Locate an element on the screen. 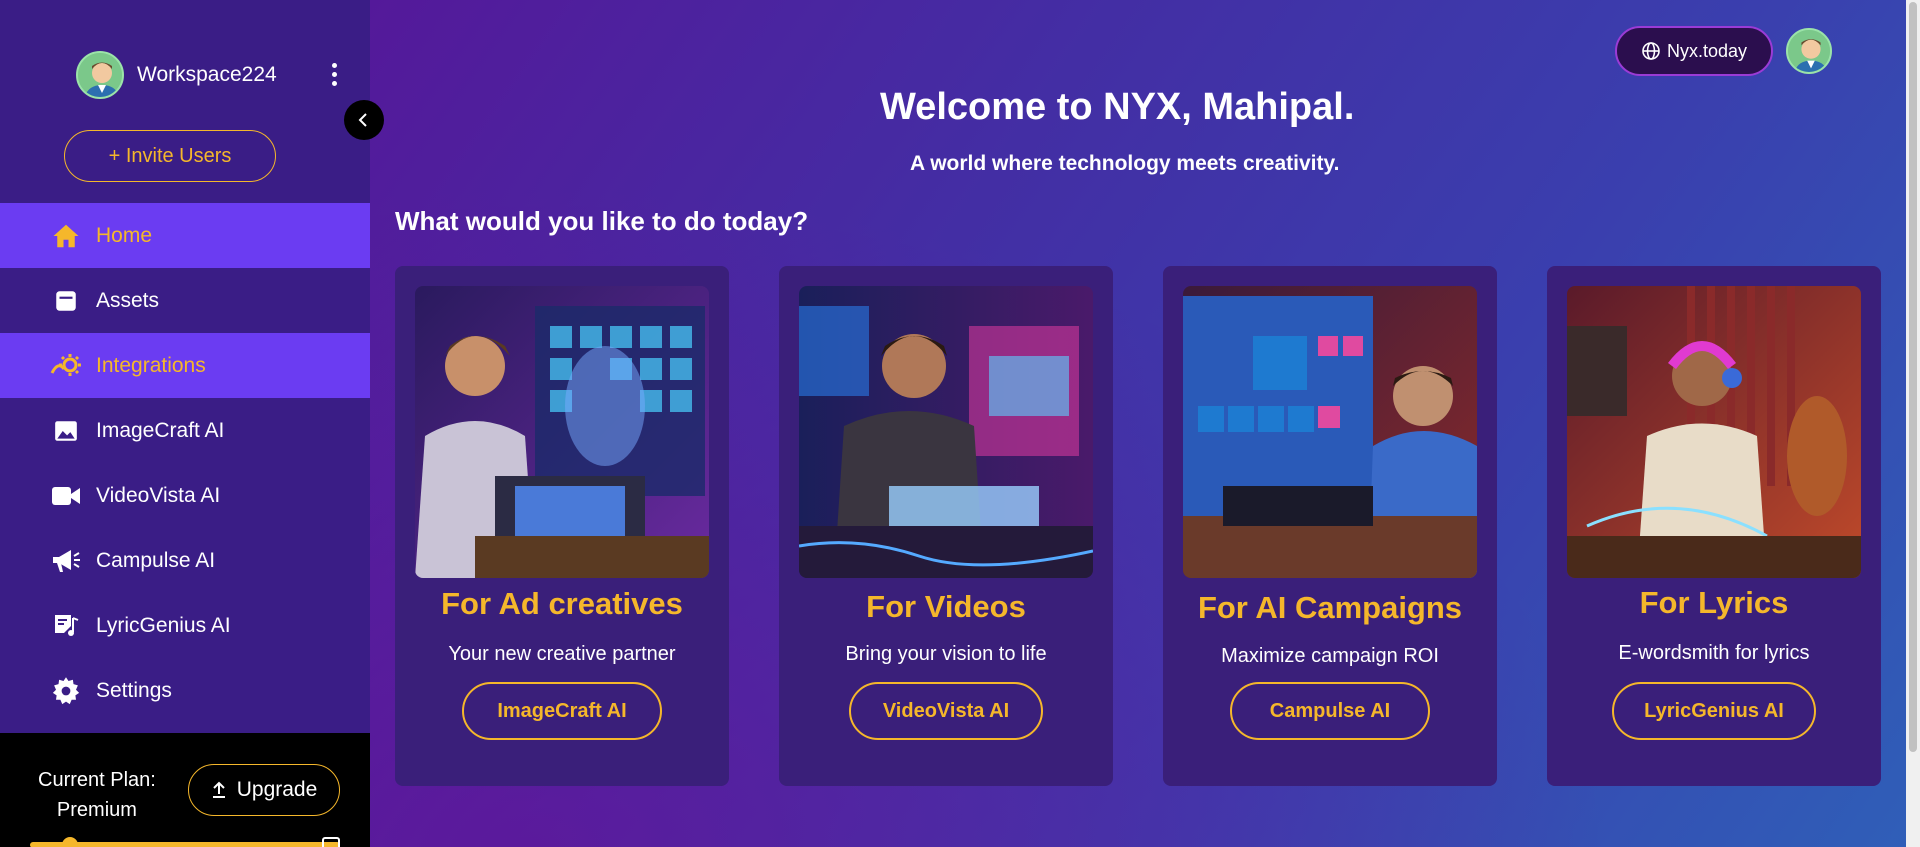 The height and width of the screenshot is (847, 1920). collapse-sidebar-button is located at coordinates (364, 120).